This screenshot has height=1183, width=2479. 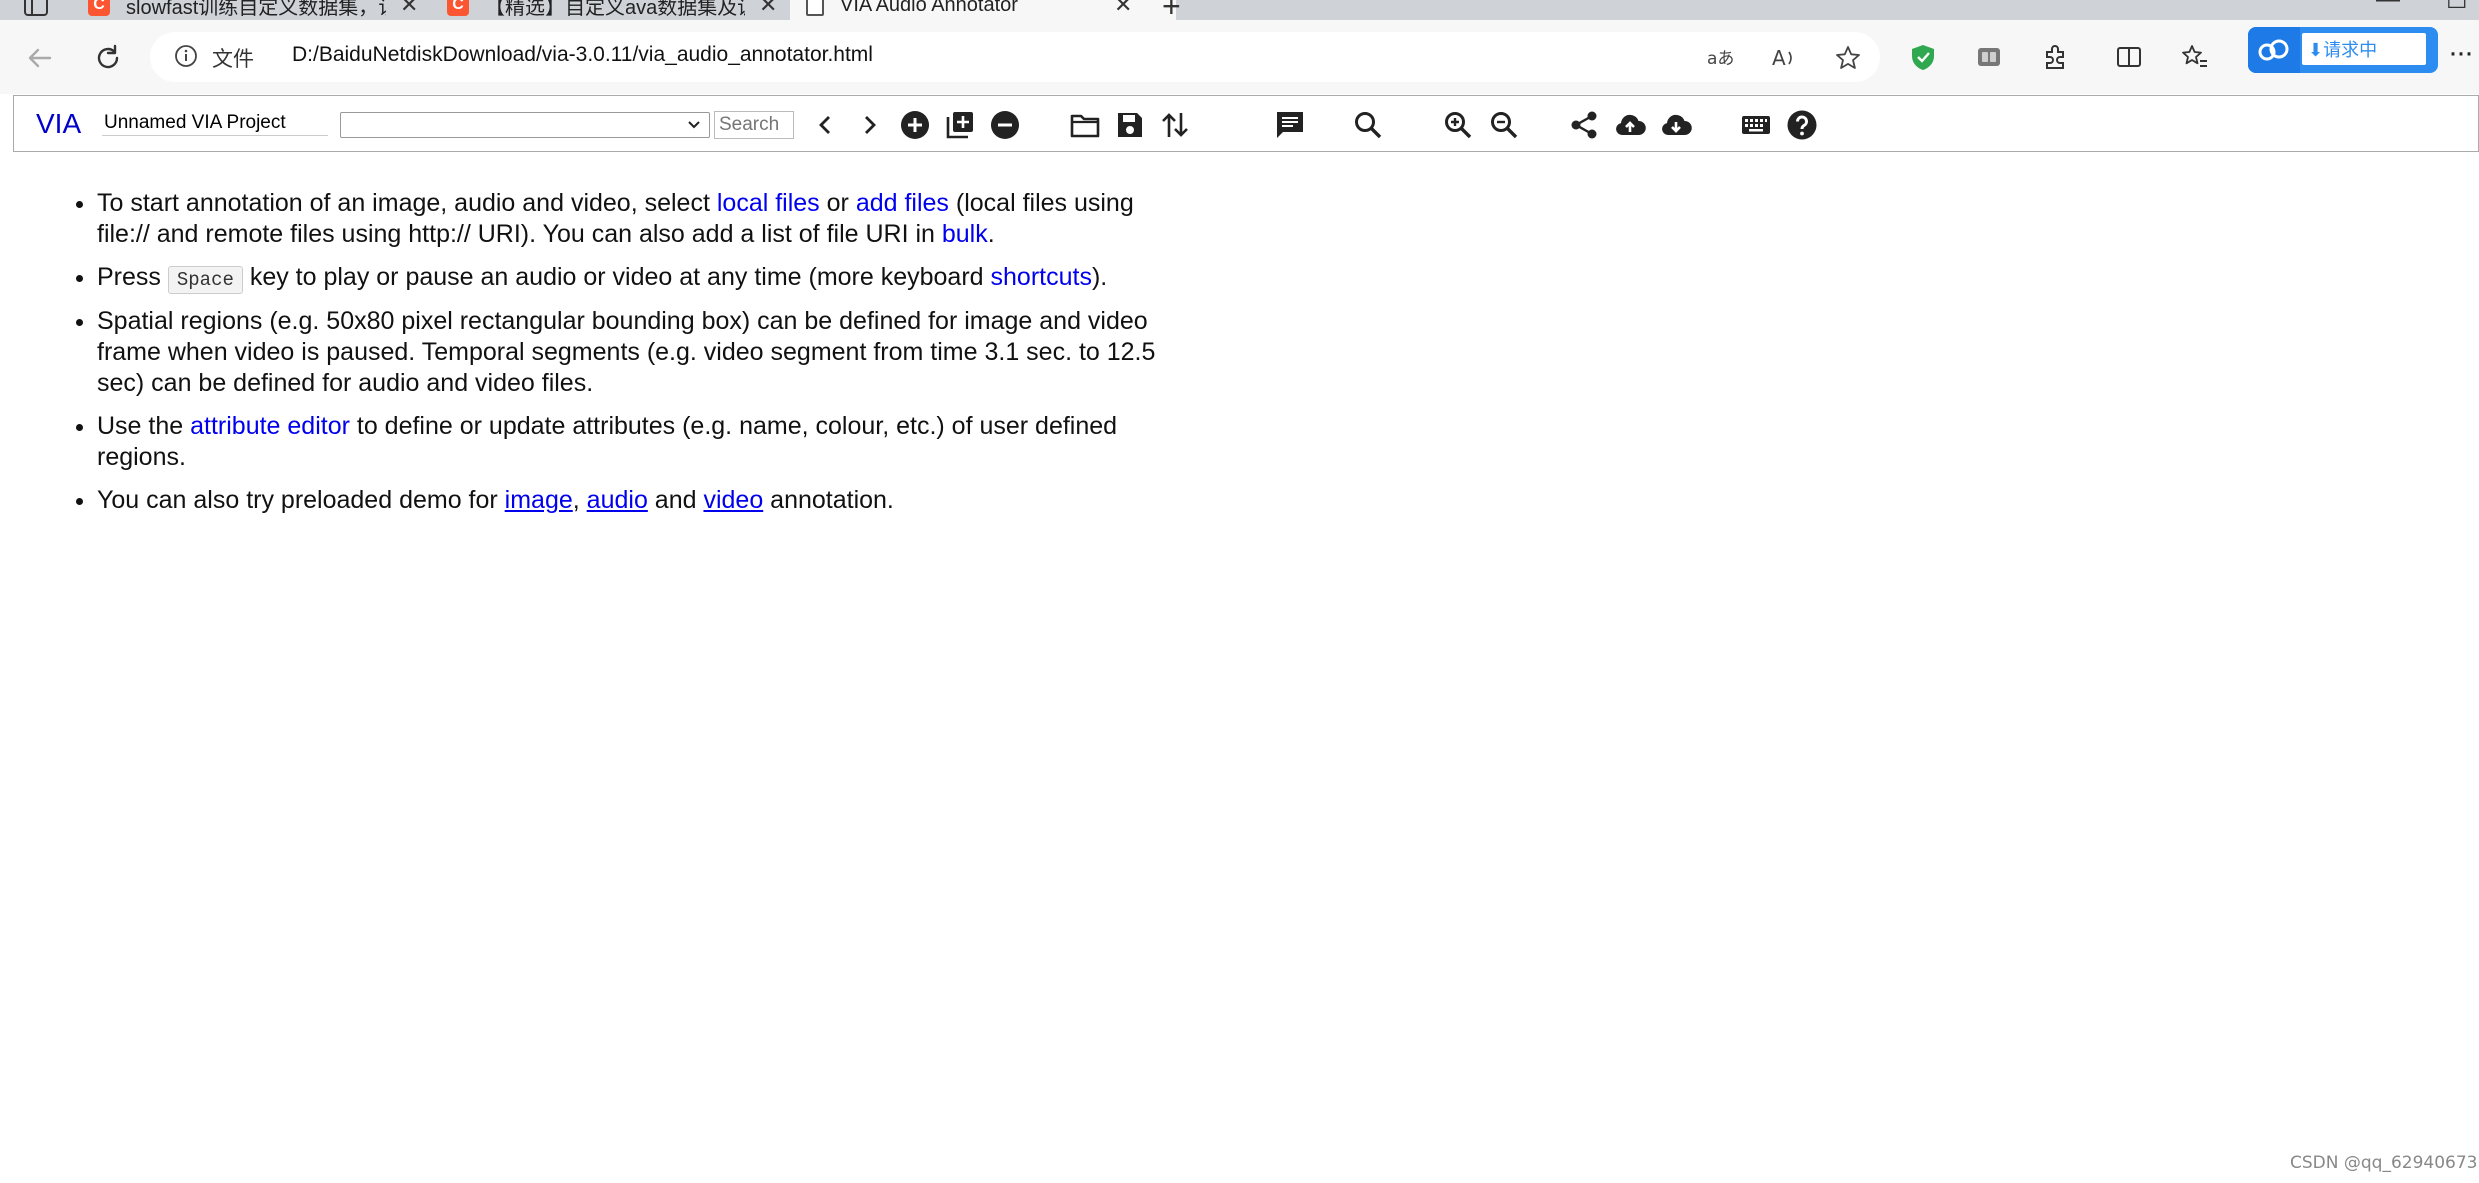 I want to click on extensions-puzzle-icon, so click(x=2055, y=57).